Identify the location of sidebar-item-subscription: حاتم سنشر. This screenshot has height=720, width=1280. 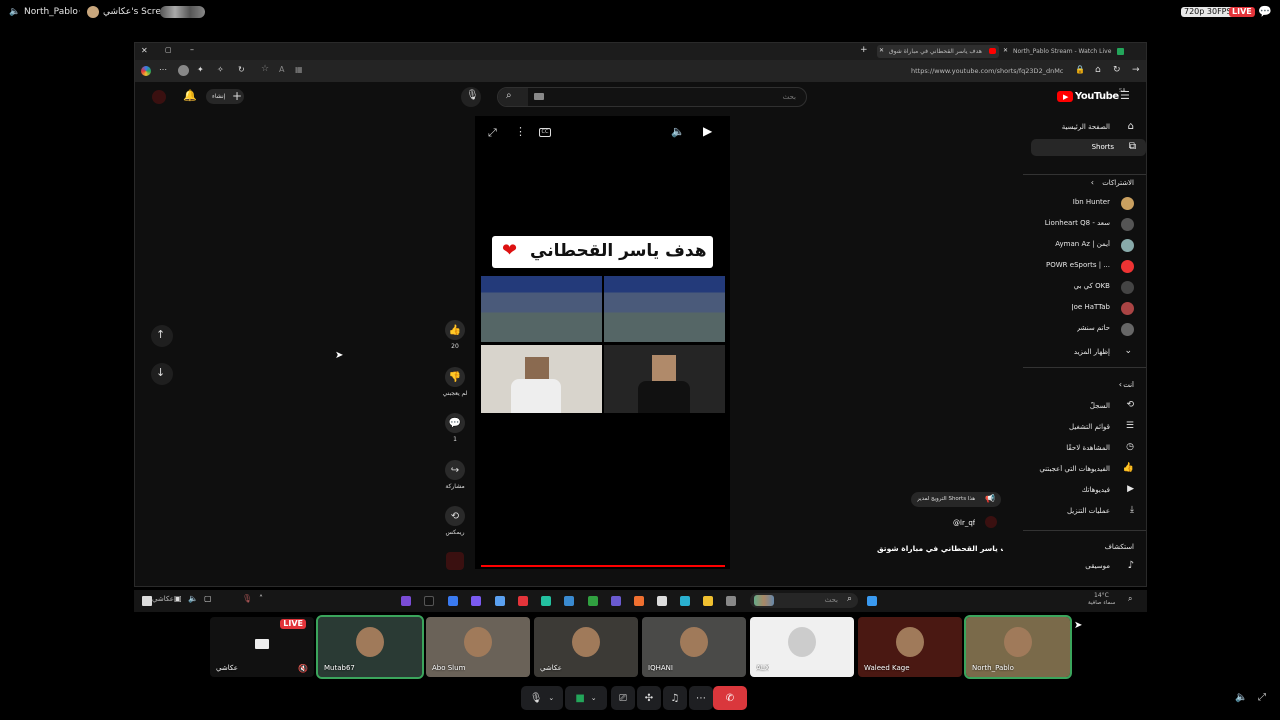
(1079, 330).